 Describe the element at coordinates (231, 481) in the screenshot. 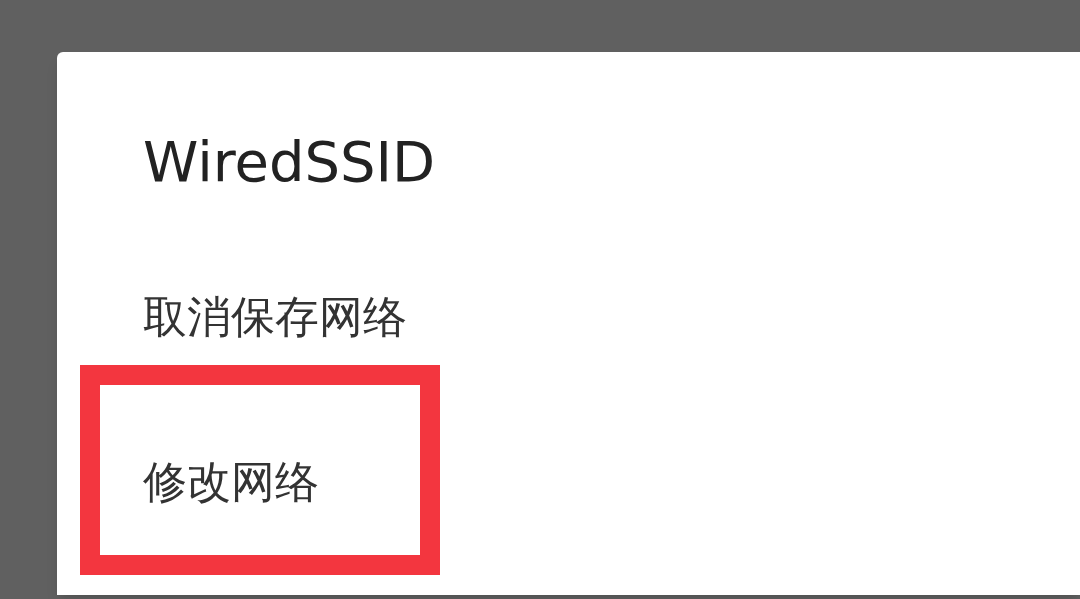

I see `menu-item: 修改网络` at that location.